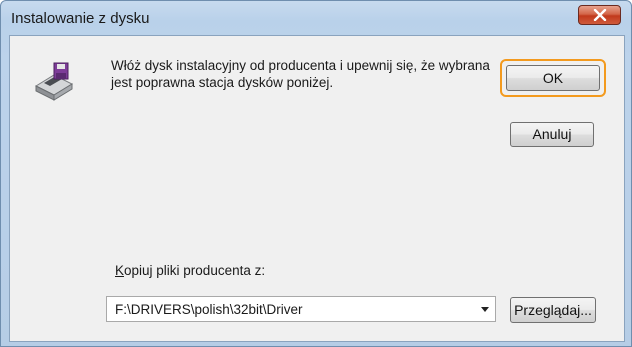 The width and height of the screenshot is (632, 347). I want to click on dropdown-button, so click(485, 309).